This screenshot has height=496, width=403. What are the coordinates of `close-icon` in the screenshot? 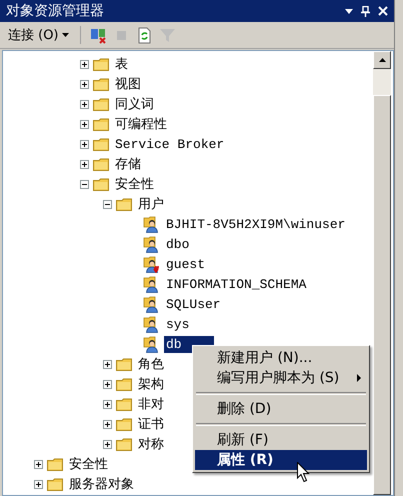 It's located at (383, 11).